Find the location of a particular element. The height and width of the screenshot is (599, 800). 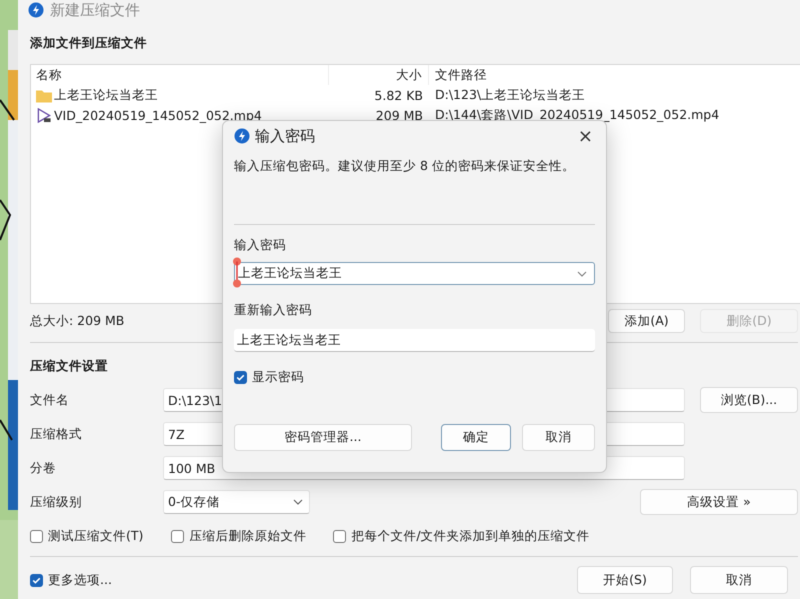

window-title: 新建压缩文件 is located at coordinates (95, 10).